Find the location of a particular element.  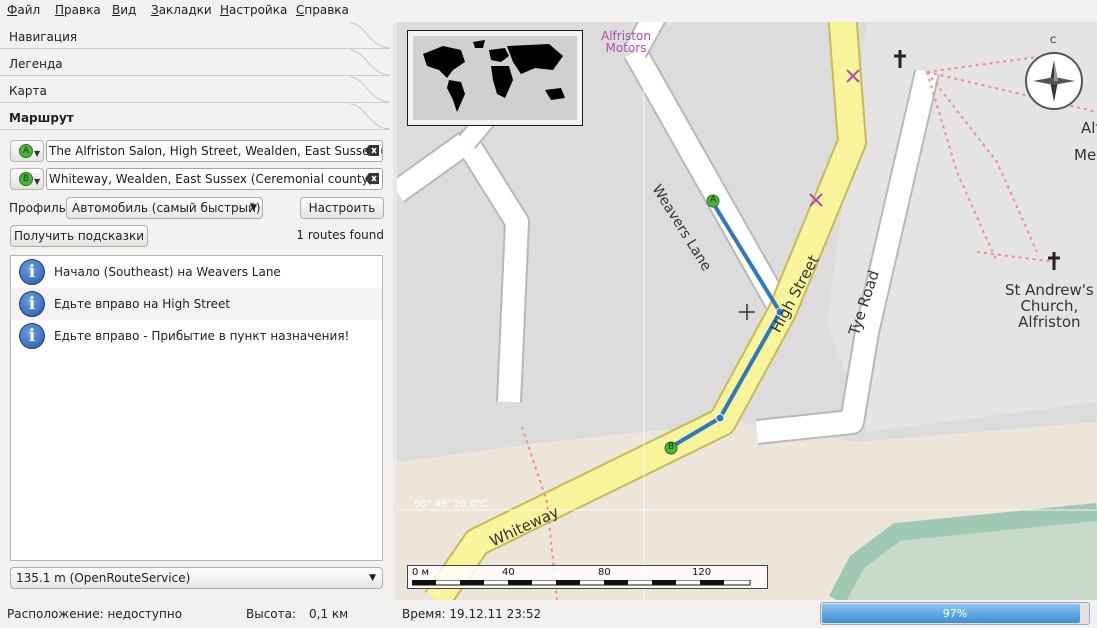

map-label-me: Me is located at coordinates (1085, 155).